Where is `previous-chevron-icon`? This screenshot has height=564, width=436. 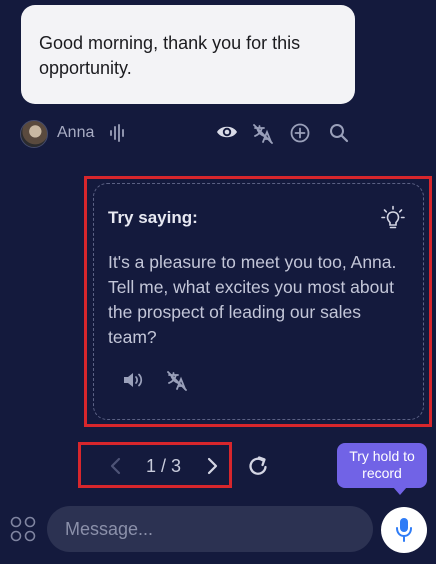 previous-chevron-icon is located at coordinates (116, 466).